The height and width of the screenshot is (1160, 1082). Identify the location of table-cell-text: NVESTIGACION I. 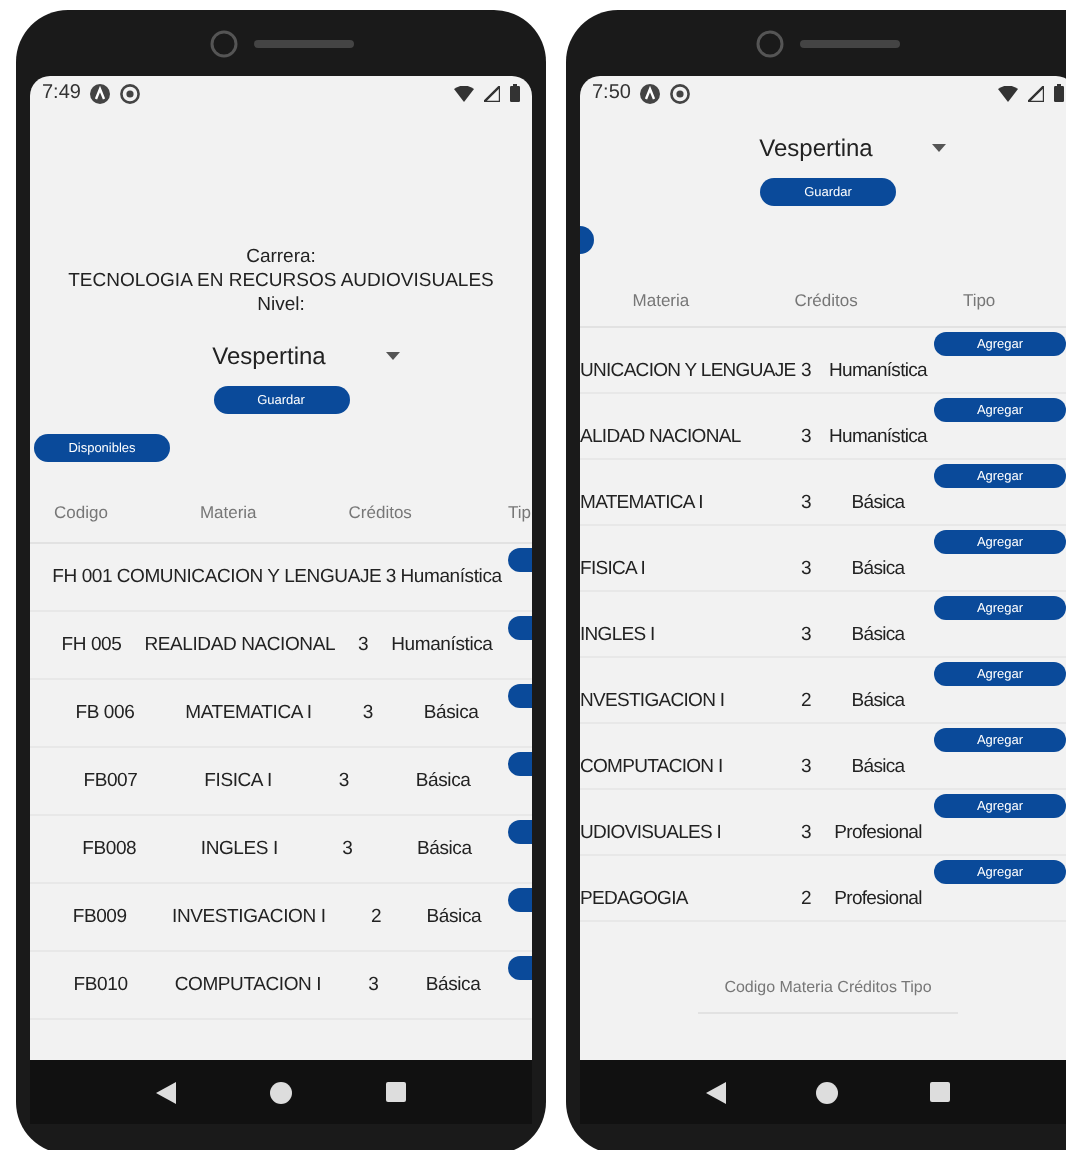
(653, 700).